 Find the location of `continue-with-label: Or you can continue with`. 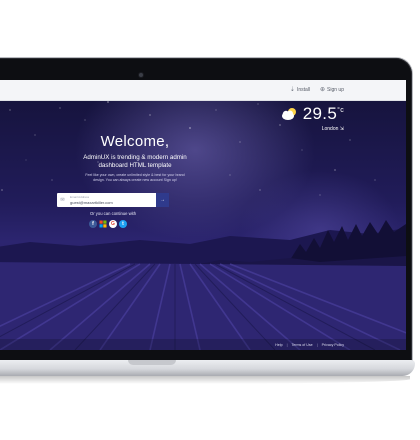

continue-with-label: Or you can continue with is located at coordinates (113, 213).